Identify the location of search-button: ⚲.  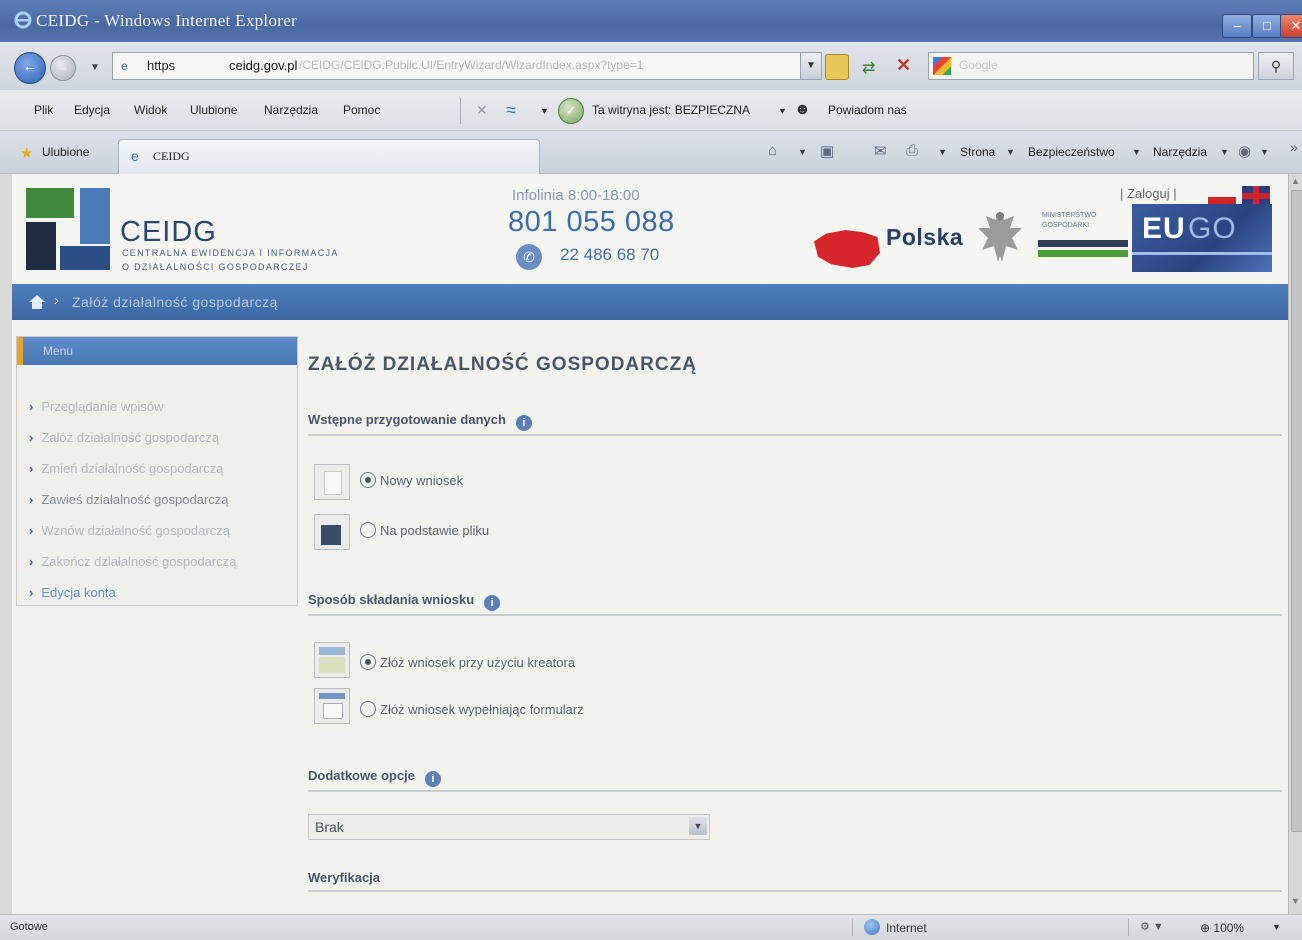
(1276, 66).